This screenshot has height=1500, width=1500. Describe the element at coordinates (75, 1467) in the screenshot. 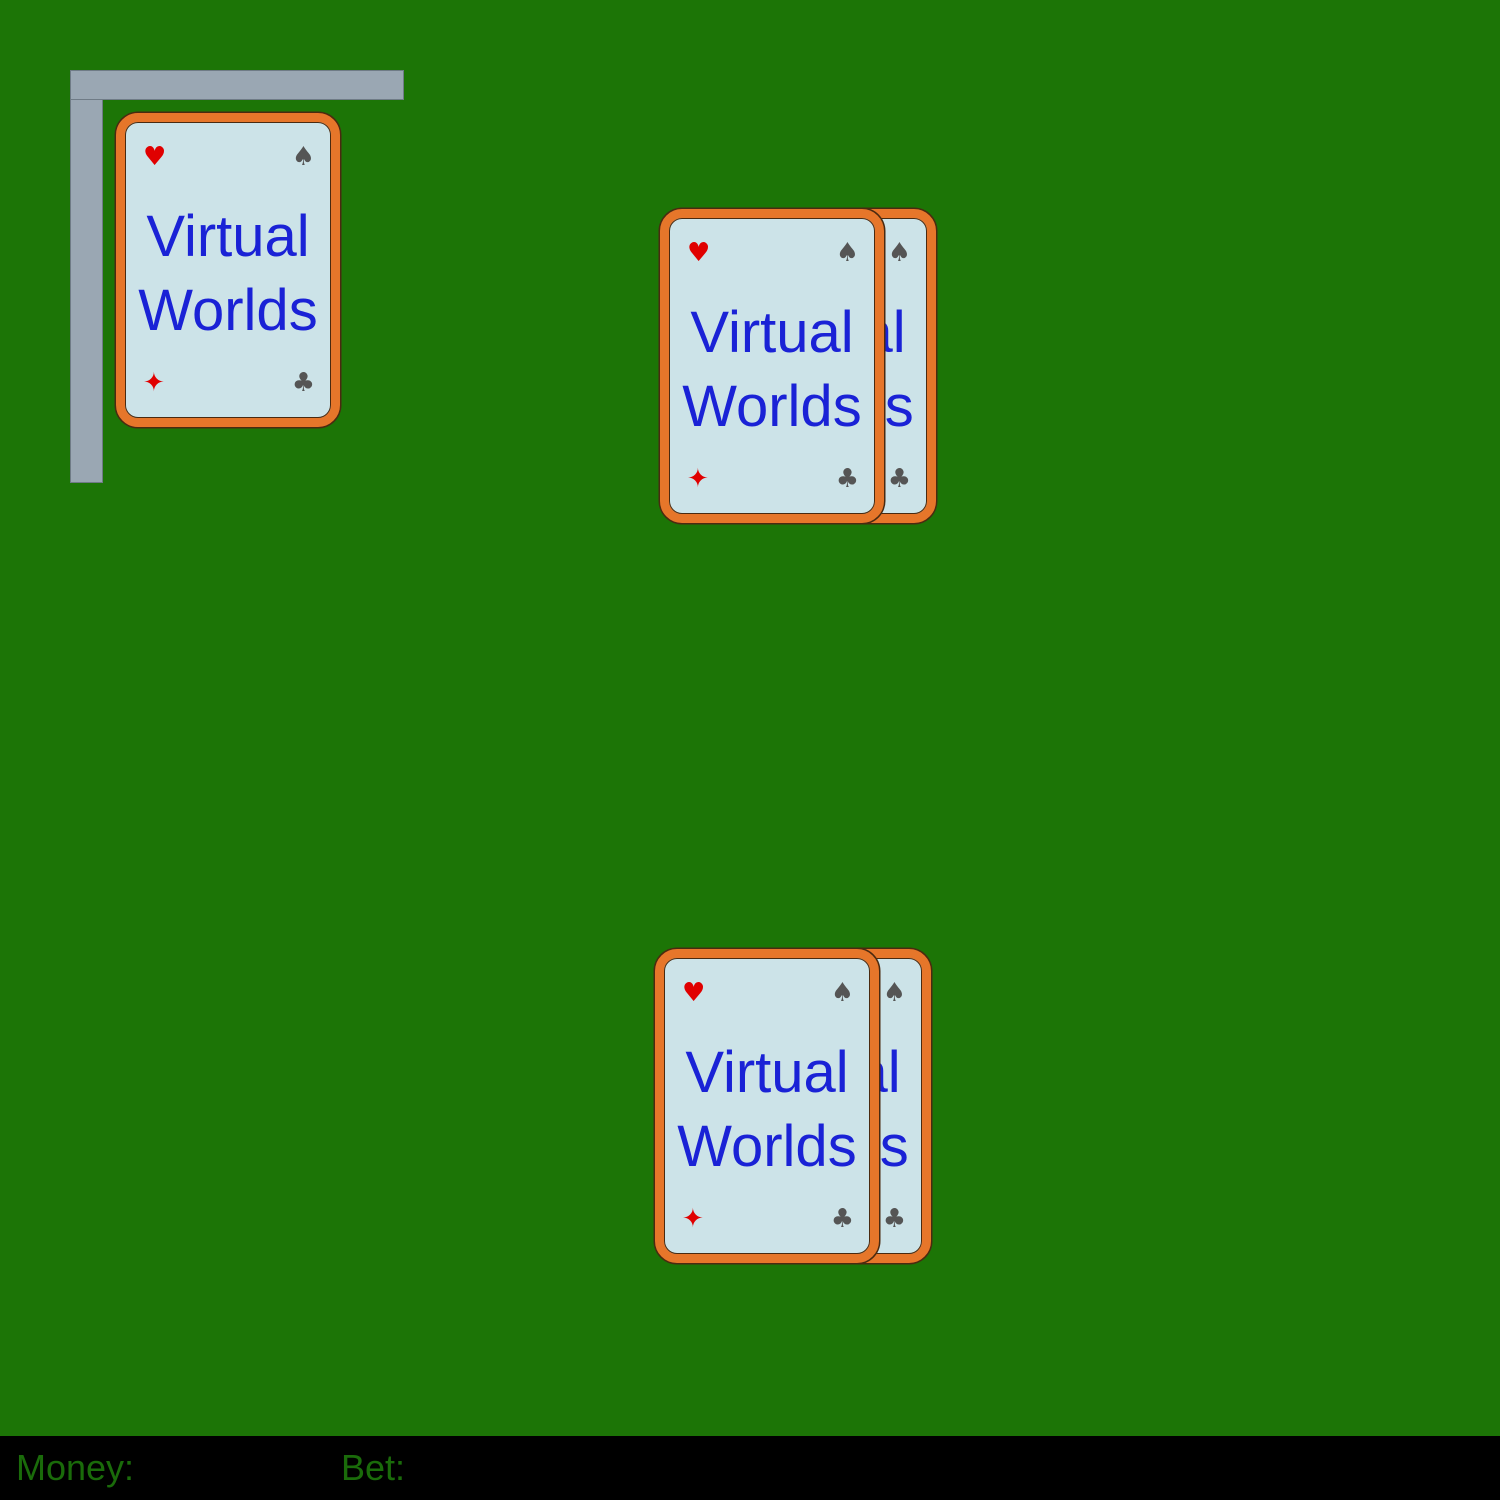

I see `money-label: Money:` at that location.